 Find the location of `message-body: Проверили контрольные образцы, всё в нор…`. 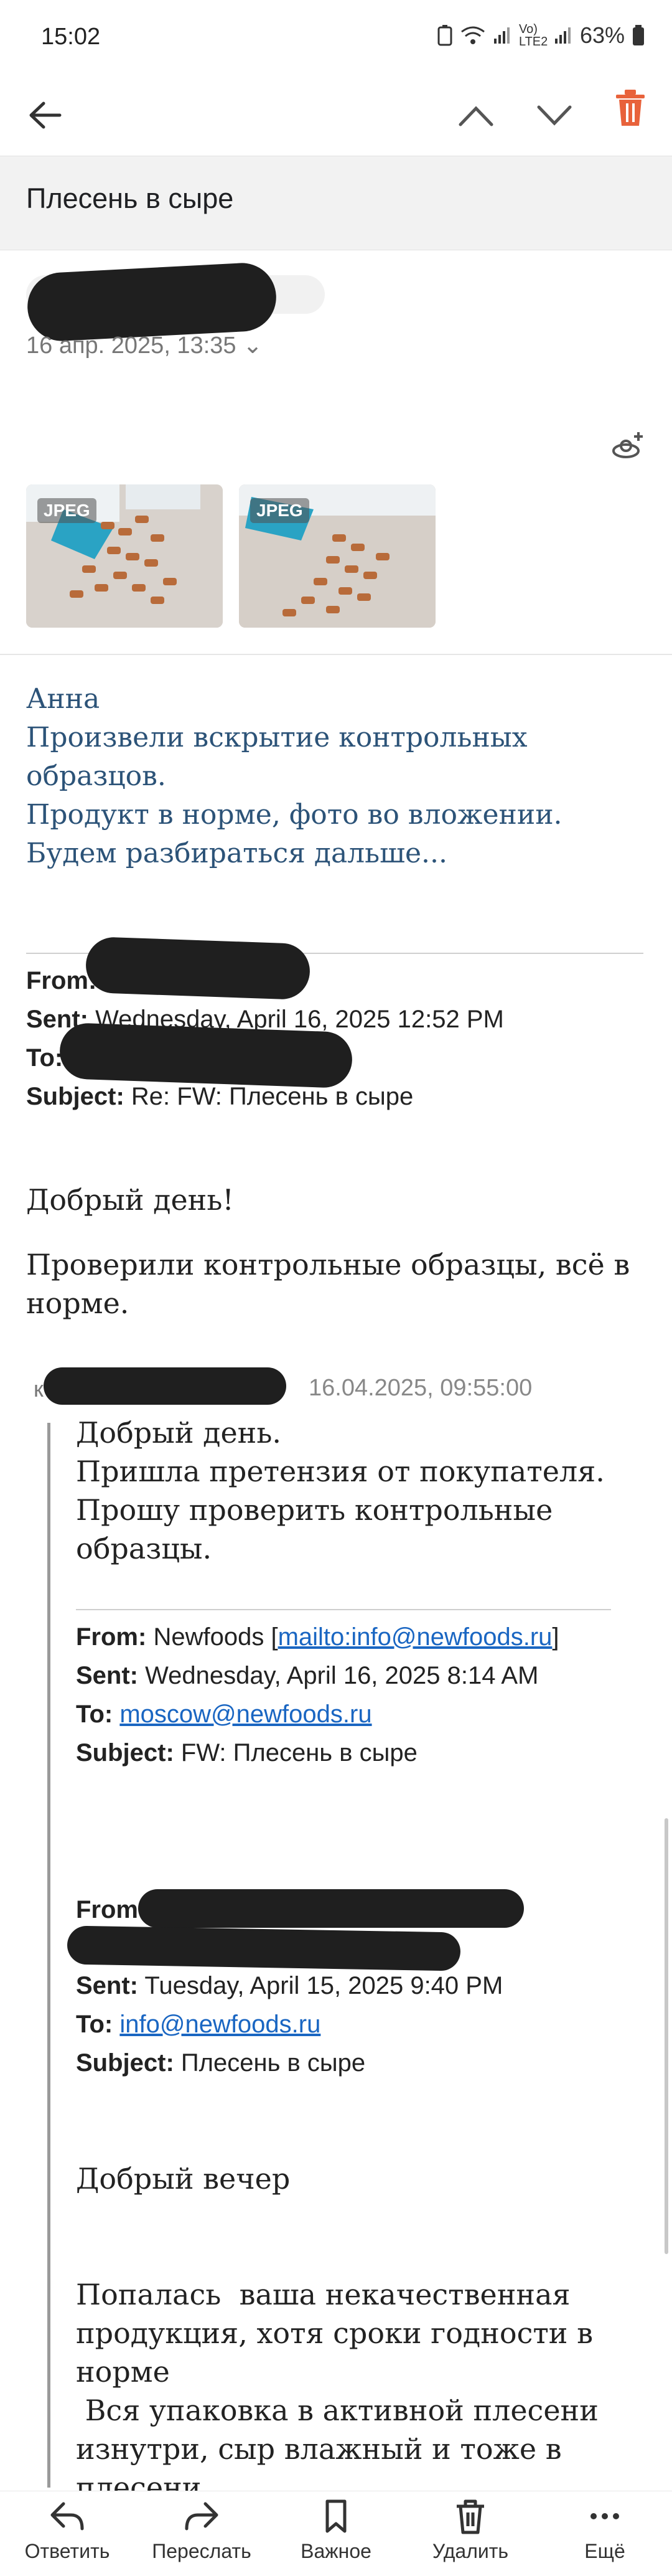

message-body: Проверили контрольные образцы, всё в нор… is located at coordinates (328, 1284).